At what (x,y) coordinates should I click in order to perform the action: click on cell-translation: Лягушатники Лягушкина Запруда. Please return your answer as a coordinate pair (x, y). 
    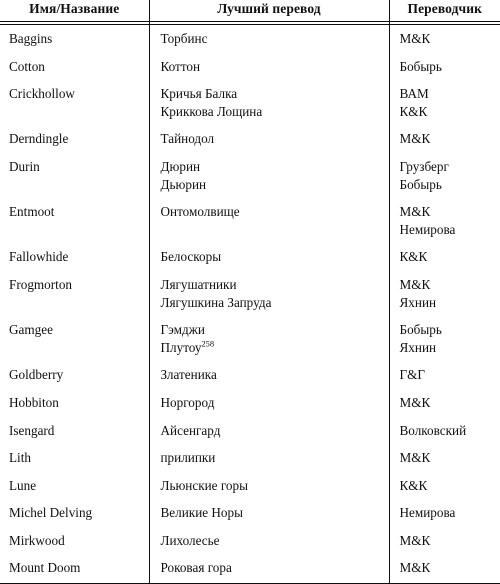
    Looking at the image, I should click on (269, 293).